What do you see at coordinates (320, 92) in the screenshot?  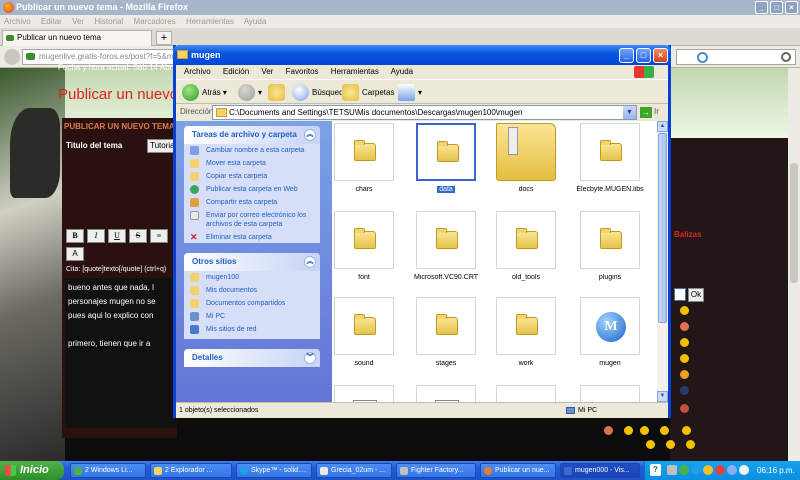 I see `search-button: Búsqueda` at bounding box center [320, 92].